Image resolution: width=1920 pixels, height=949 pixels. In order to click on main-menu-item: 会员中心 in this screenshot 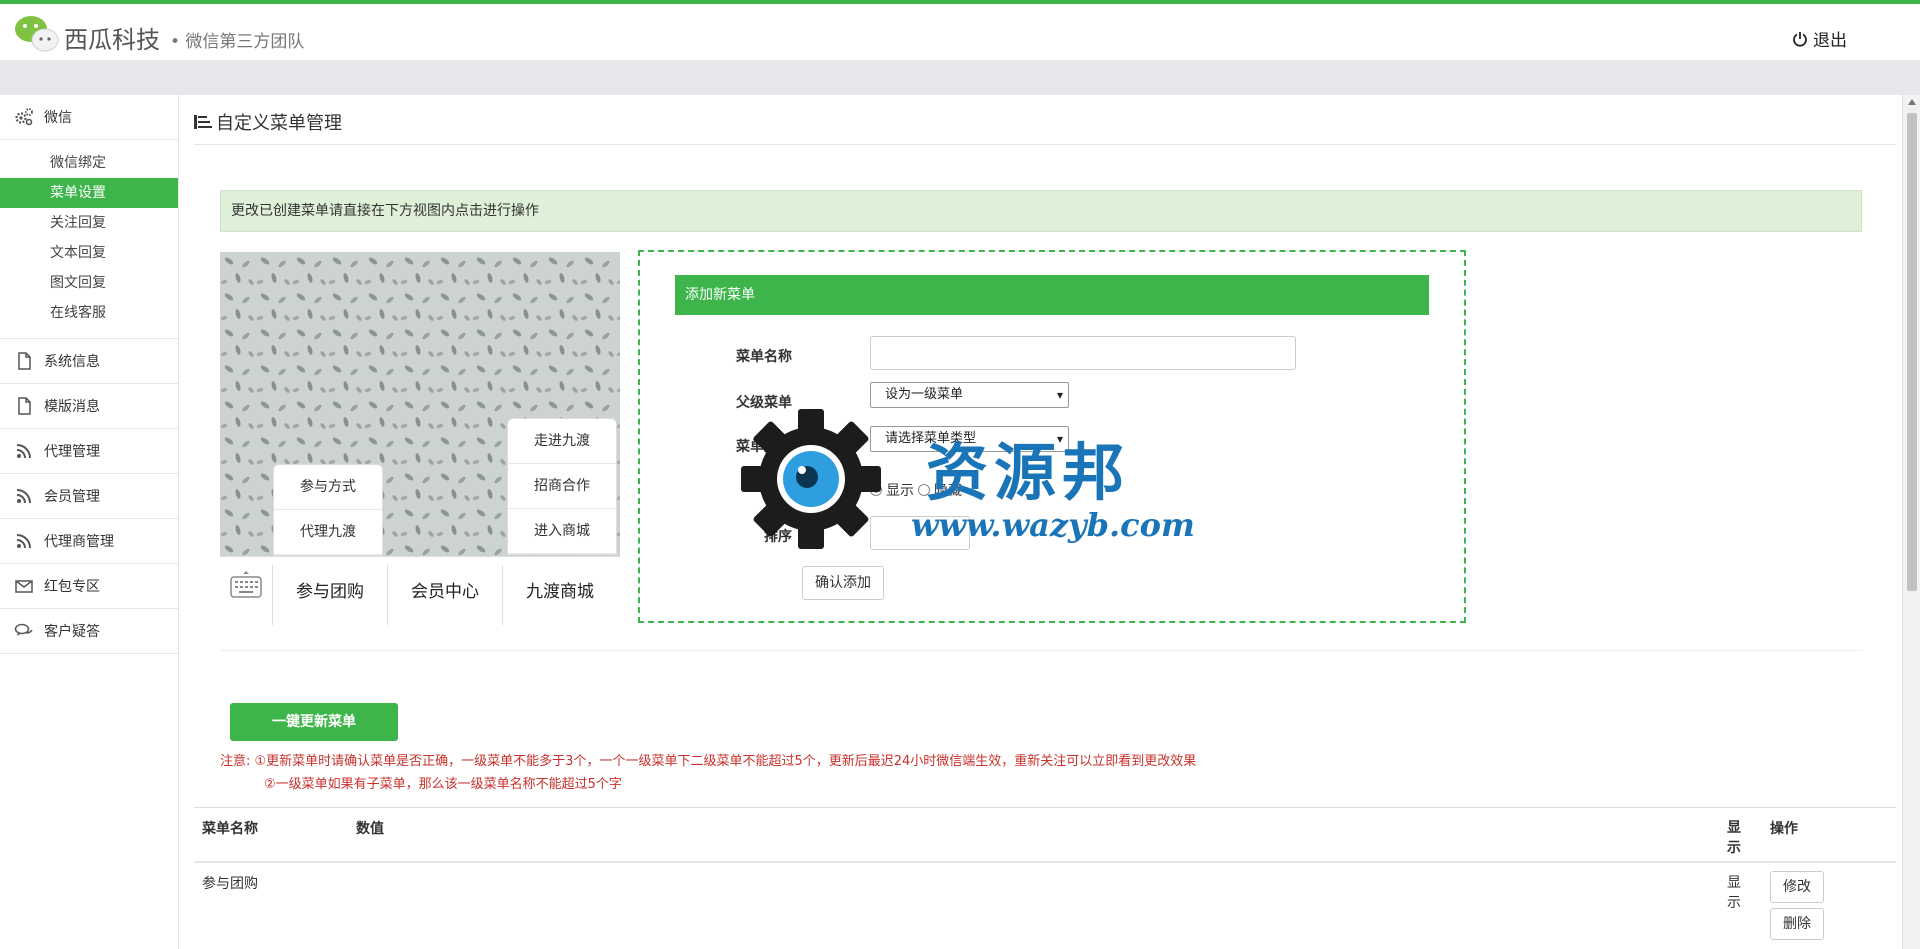, I will do `click(444, 595)`.